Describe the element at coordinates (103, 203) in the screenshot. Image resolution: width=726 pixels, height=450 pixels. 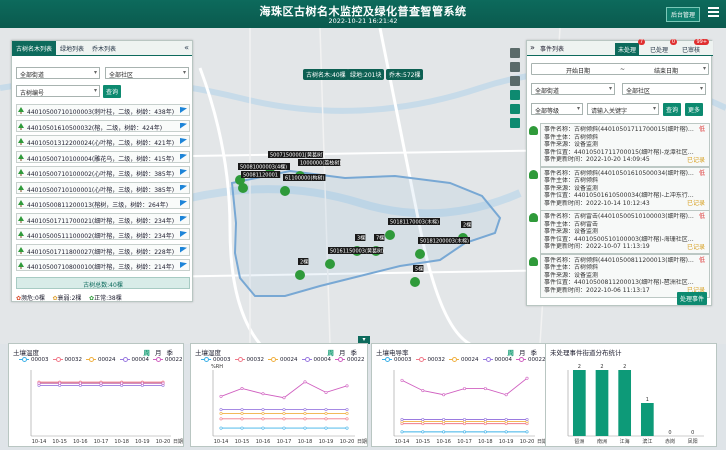
I see `tree-list-item: 44010500811200013(榕树，三级，树龄：264年)` at that location.